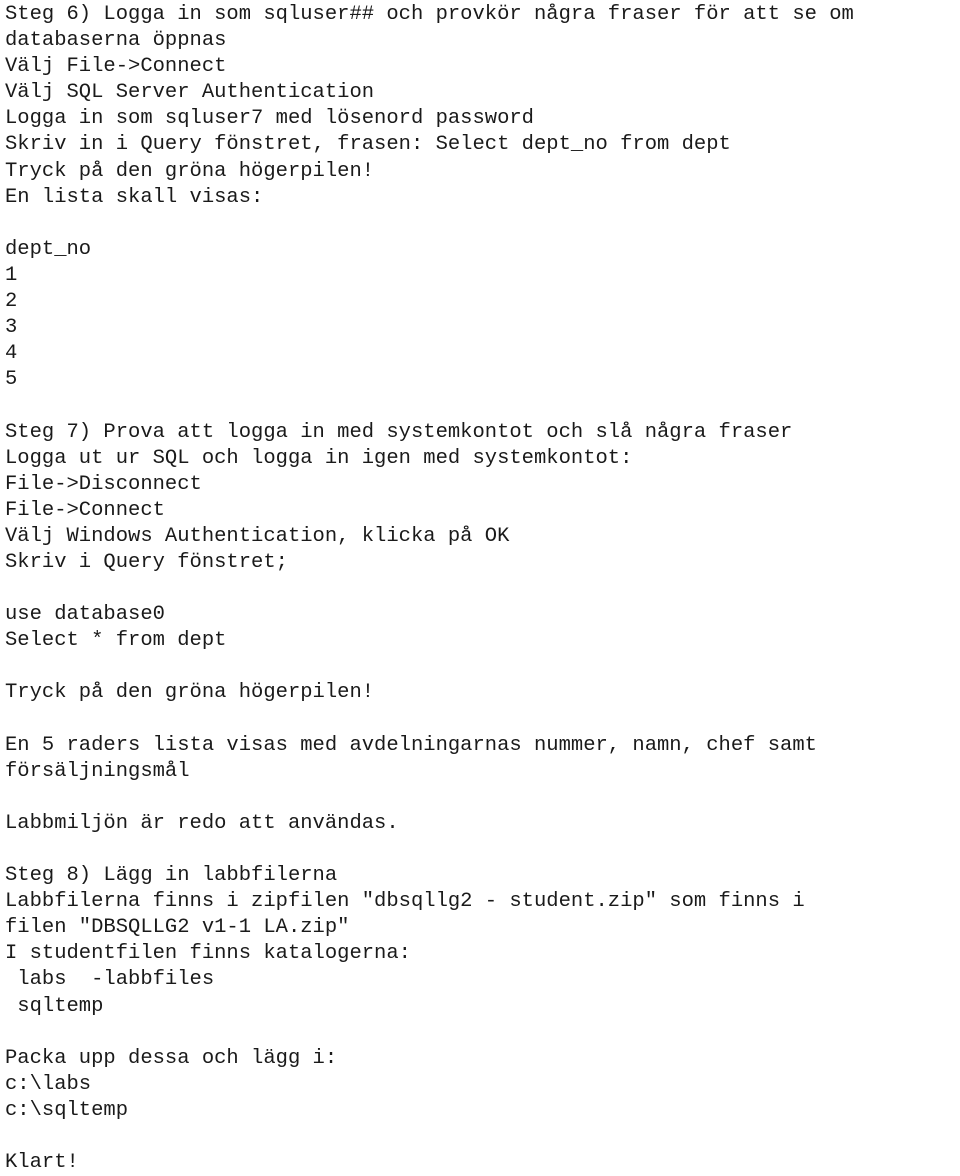 This screenshot has width=960, height=1176. I want to click on text-line: dept_no, so click(48, 249).